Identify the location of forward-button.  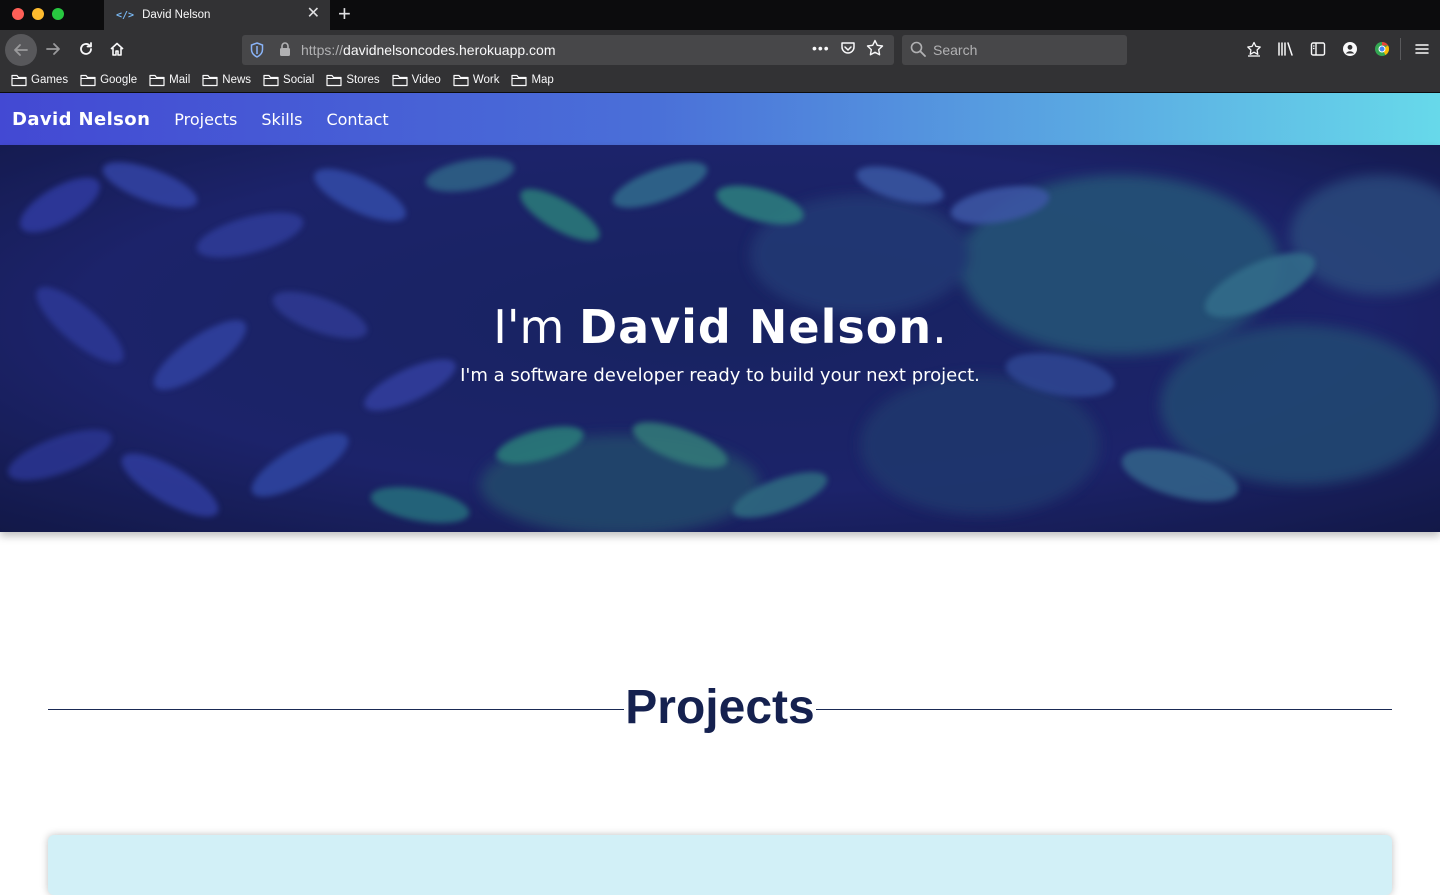
(53, 49).